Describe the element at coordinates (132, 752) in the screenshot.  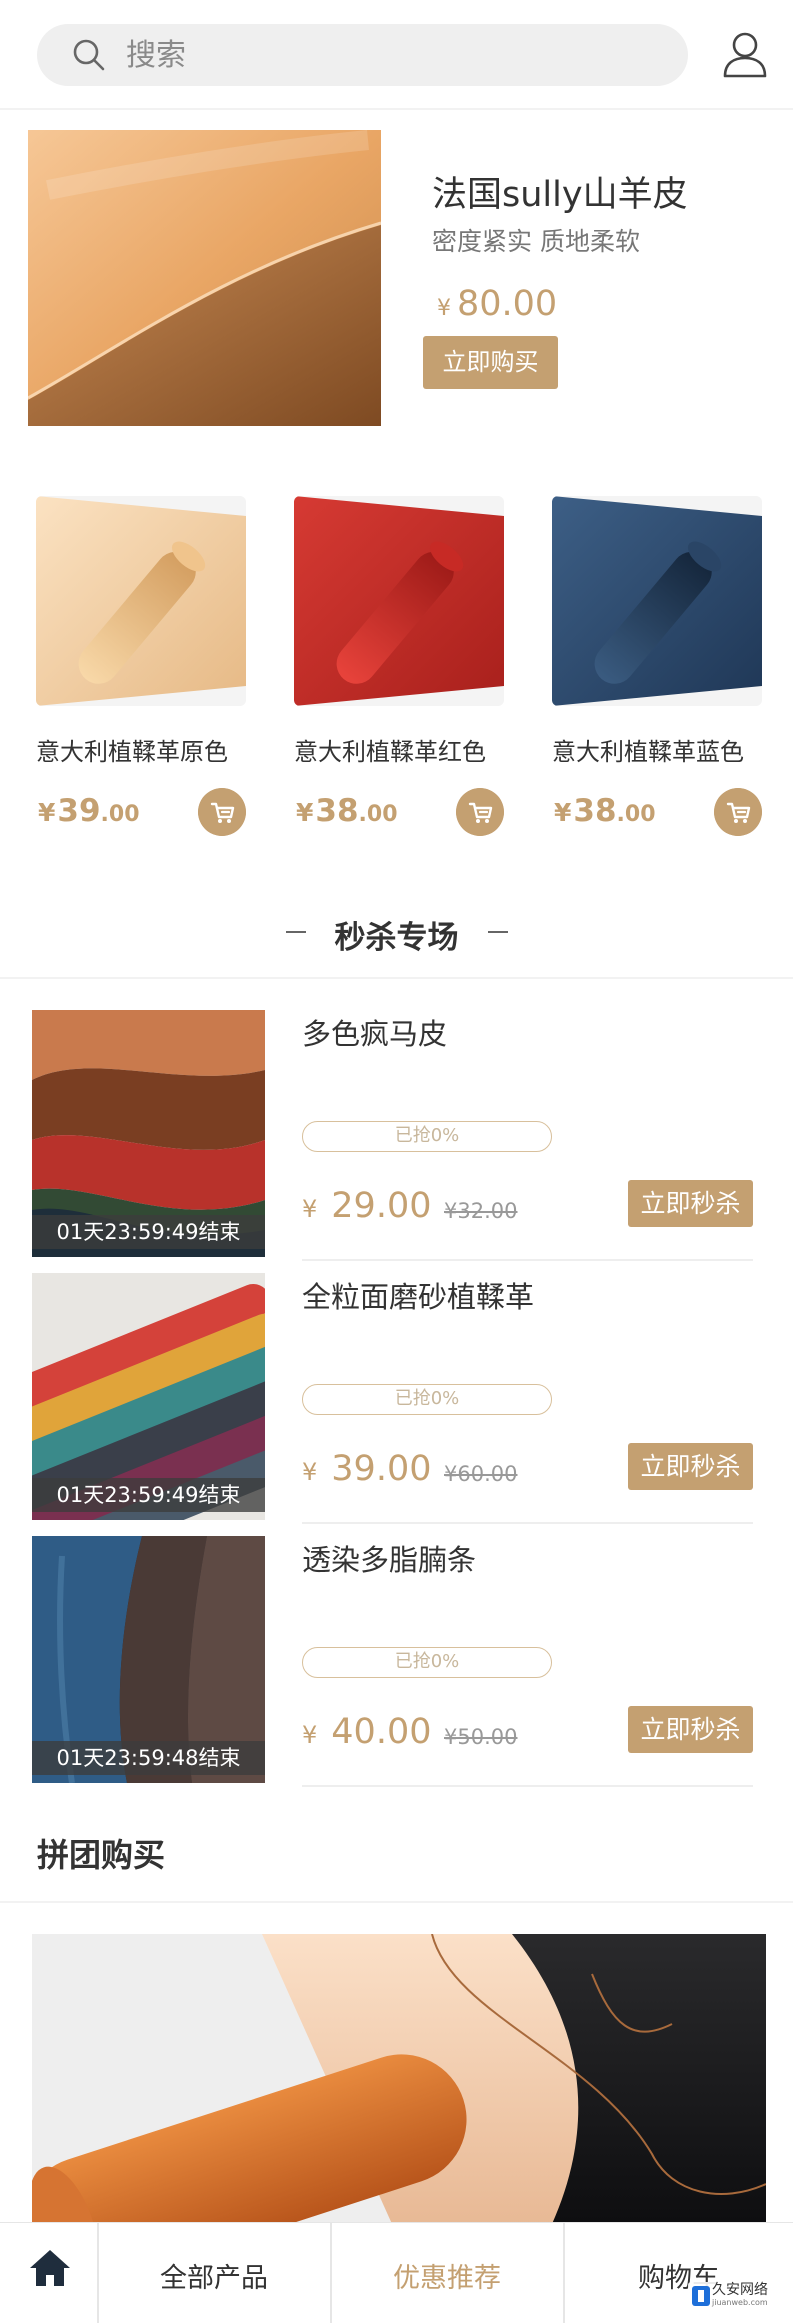
I see `grid-product-name: 意大利植鞣革原色` at that location.